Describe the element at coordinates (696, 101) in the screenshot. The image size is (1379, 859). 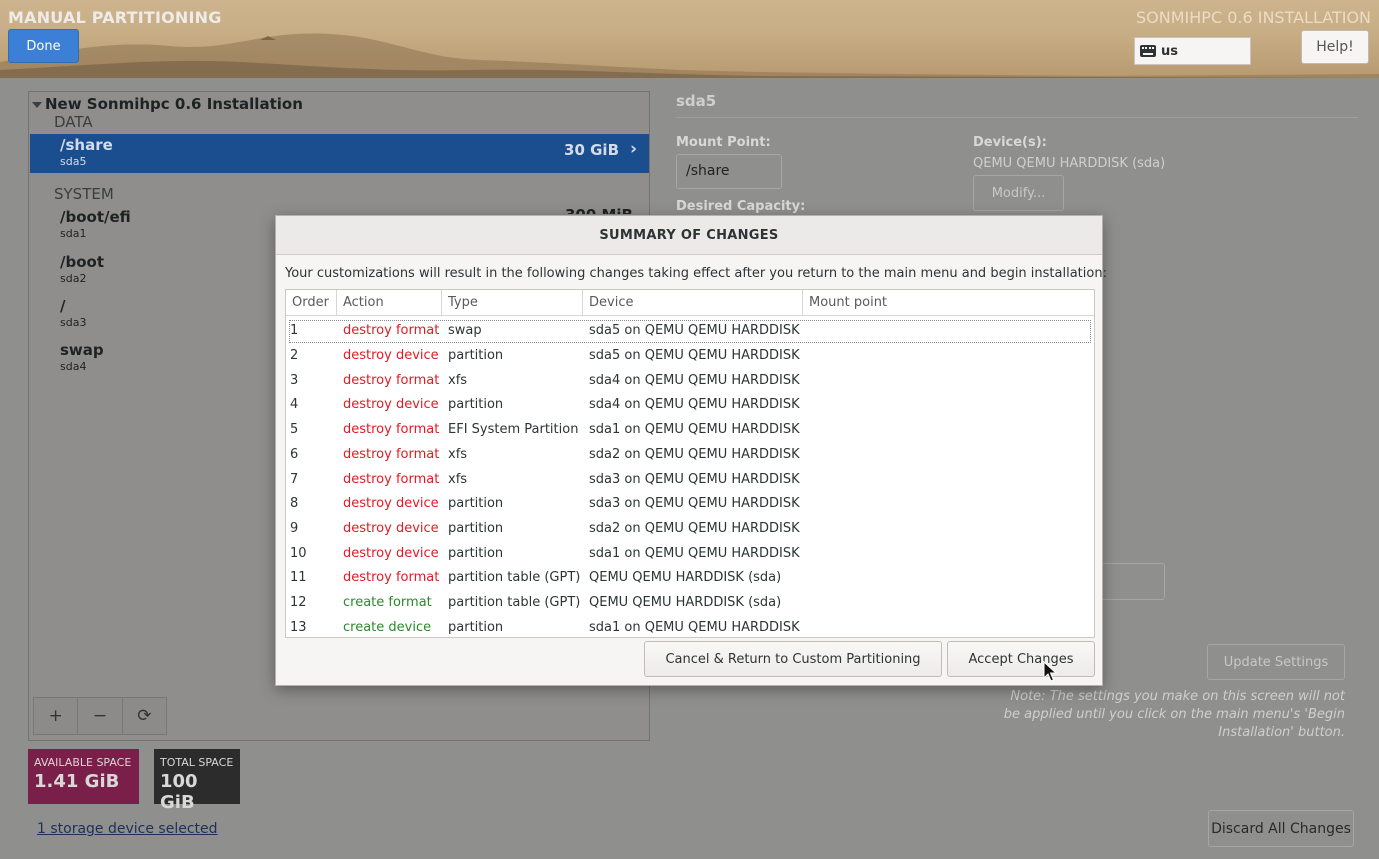
I see `details-title: sda5` at that location.